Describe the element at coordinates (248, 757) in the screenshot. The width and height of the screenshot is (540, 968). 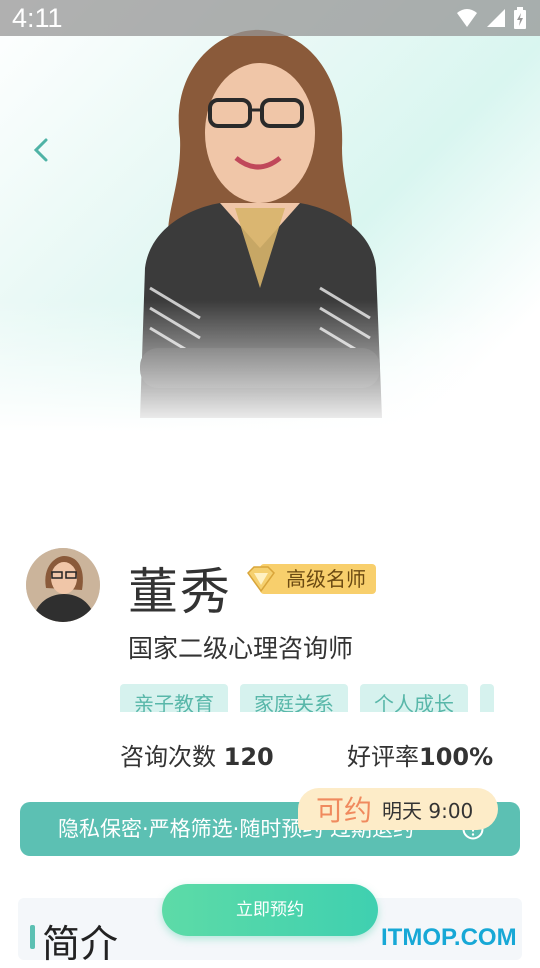
I see `consult-count-value: 120` at that location.